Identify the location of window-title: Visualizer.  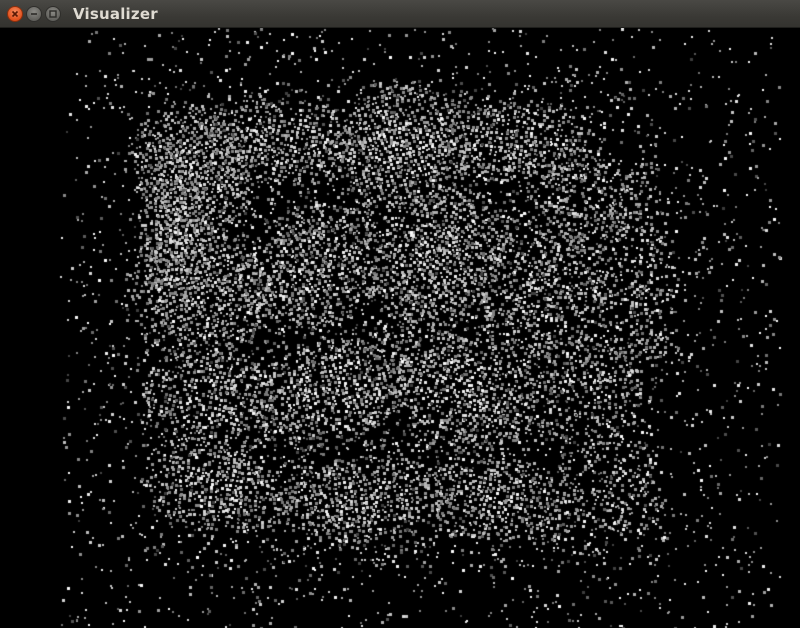
(115, 14).